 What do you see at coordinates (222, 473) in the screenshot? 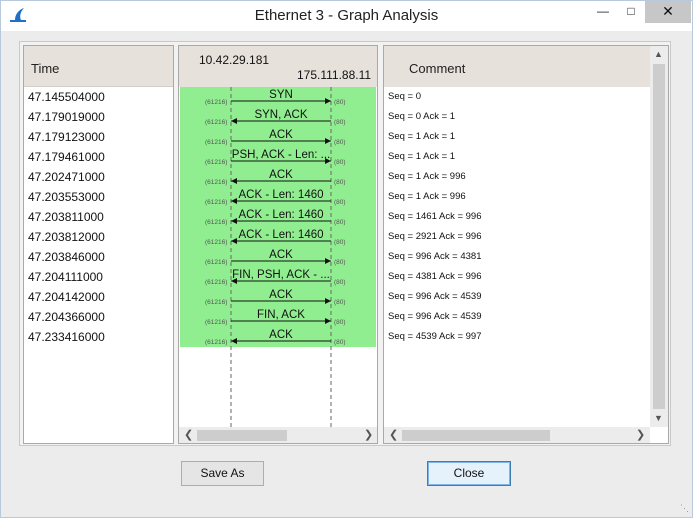
I see `save-as-button: Save As` at bounding box center [222, 473].